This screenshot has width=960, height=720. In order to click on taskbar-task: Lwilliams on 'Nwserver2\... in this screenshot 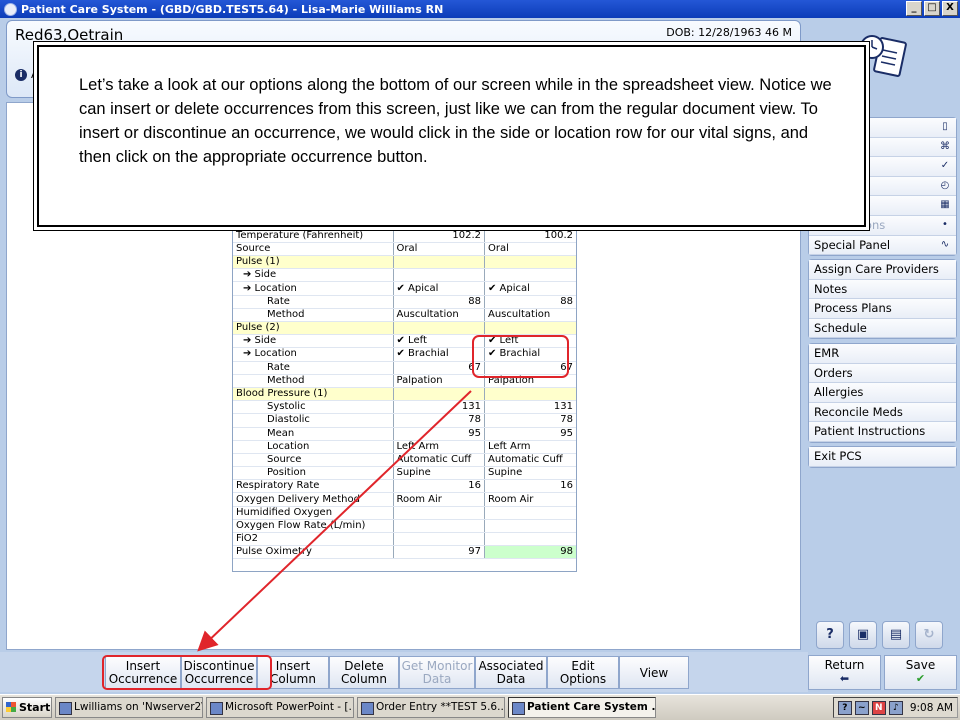, I will do `click(129, 707)`.